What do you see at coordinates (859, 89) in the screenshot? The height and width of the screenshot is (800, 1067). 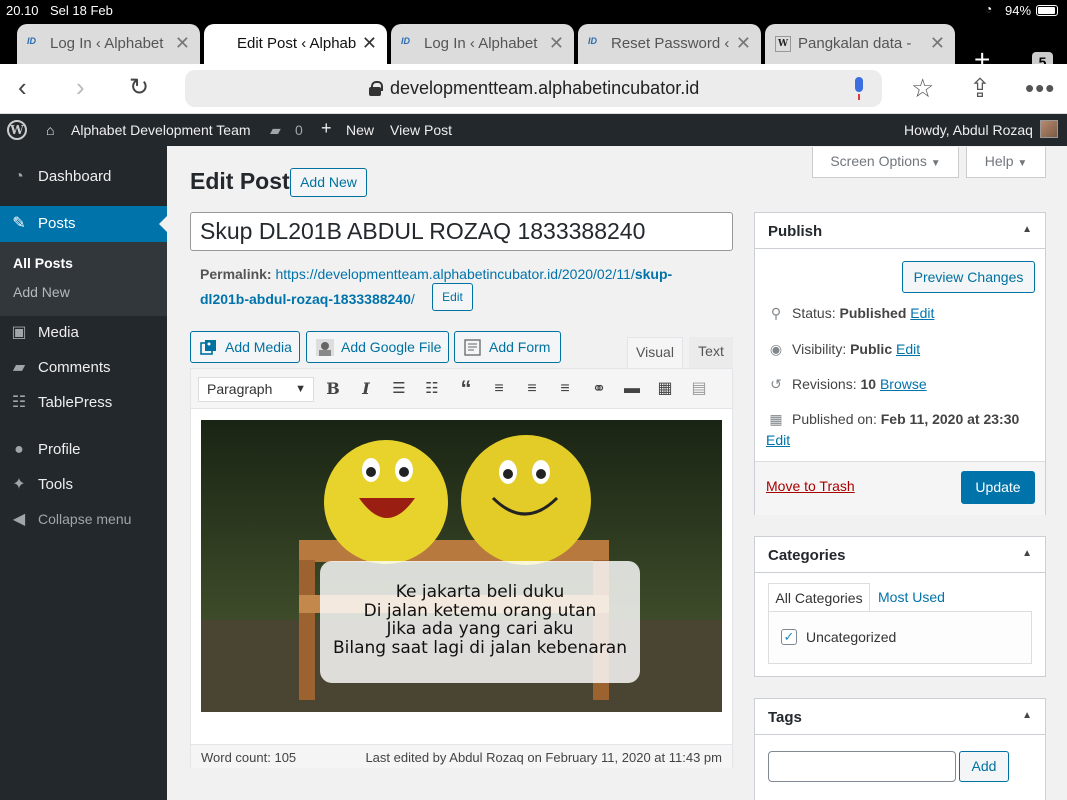 I see `microphone-icon` at bounding box center [859, 89].